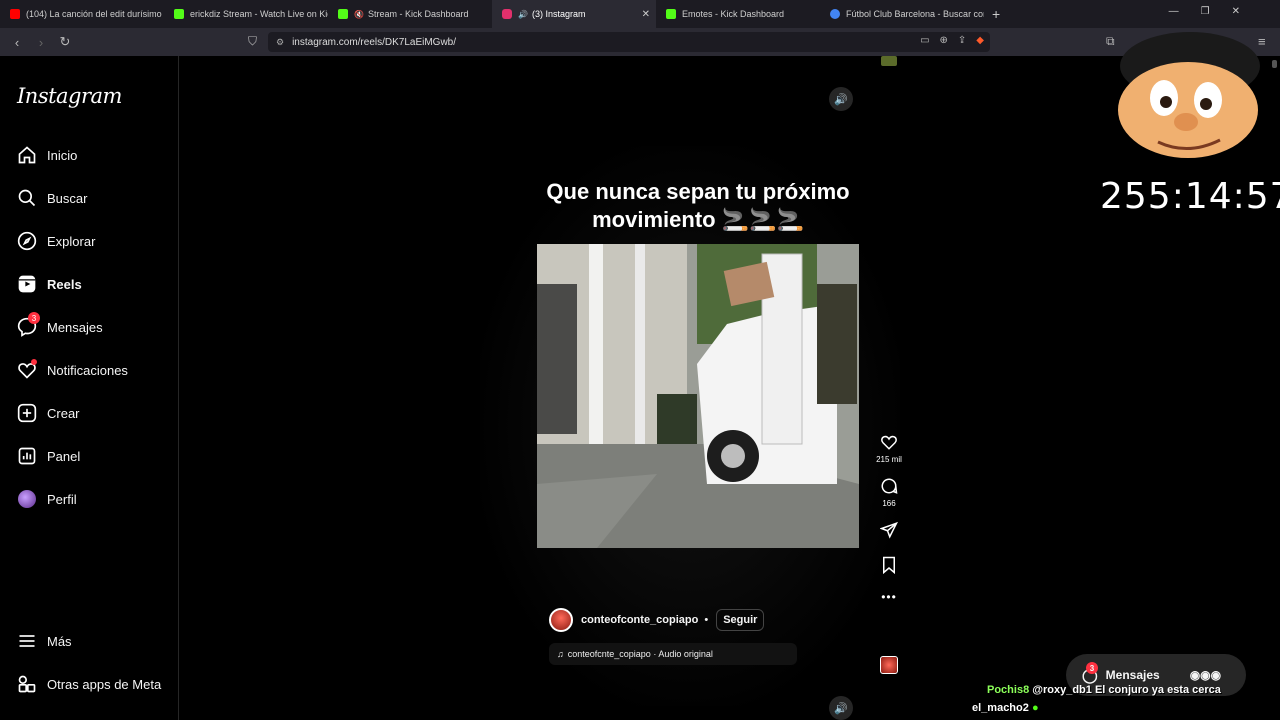  I want to click on browser-tab-active: 🔊 (3) Instagram ✕, so click(574, 14).